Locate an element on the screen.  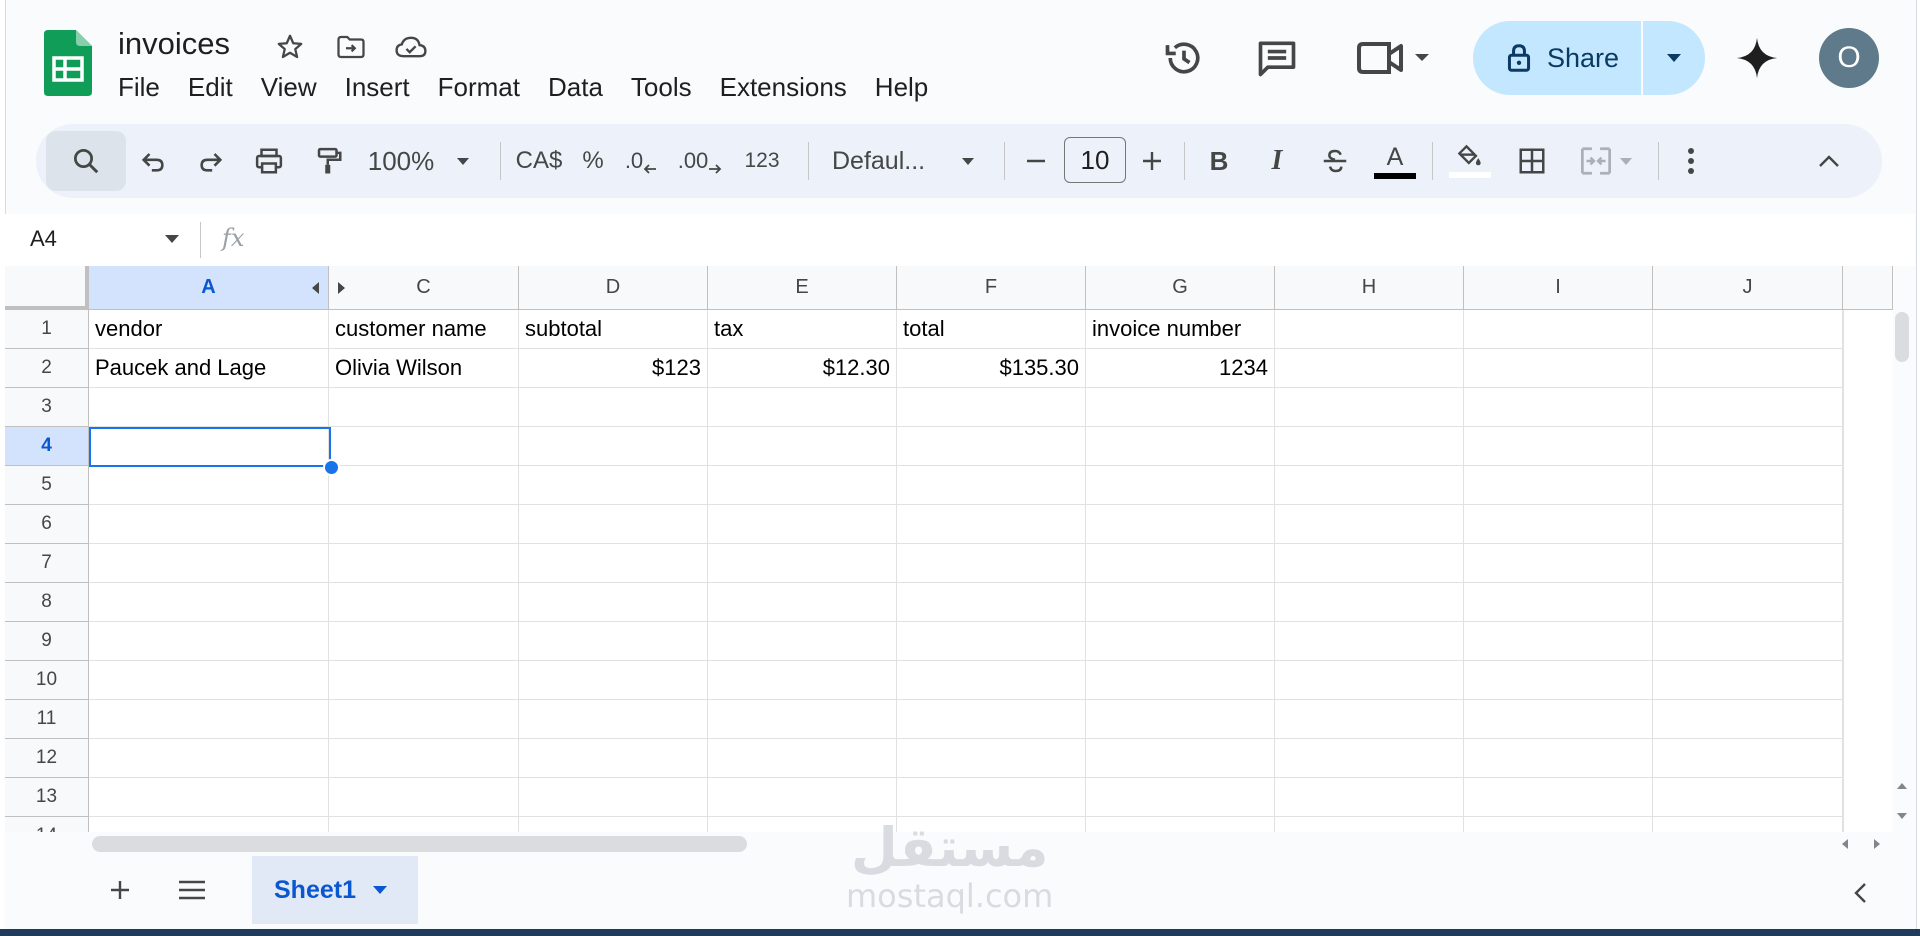
cell-a2: Paucek and Lage is located at coordinates (209, 368).